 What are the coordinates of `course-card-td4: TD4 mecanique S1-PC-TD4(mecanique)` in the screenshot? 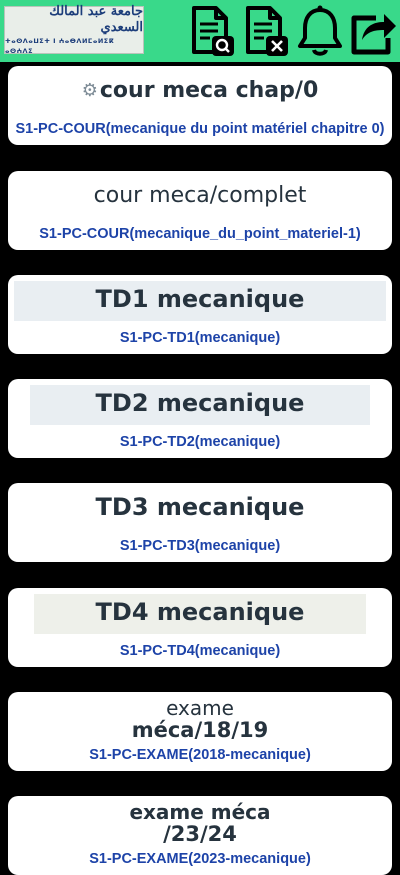 It's located at (200, 627).